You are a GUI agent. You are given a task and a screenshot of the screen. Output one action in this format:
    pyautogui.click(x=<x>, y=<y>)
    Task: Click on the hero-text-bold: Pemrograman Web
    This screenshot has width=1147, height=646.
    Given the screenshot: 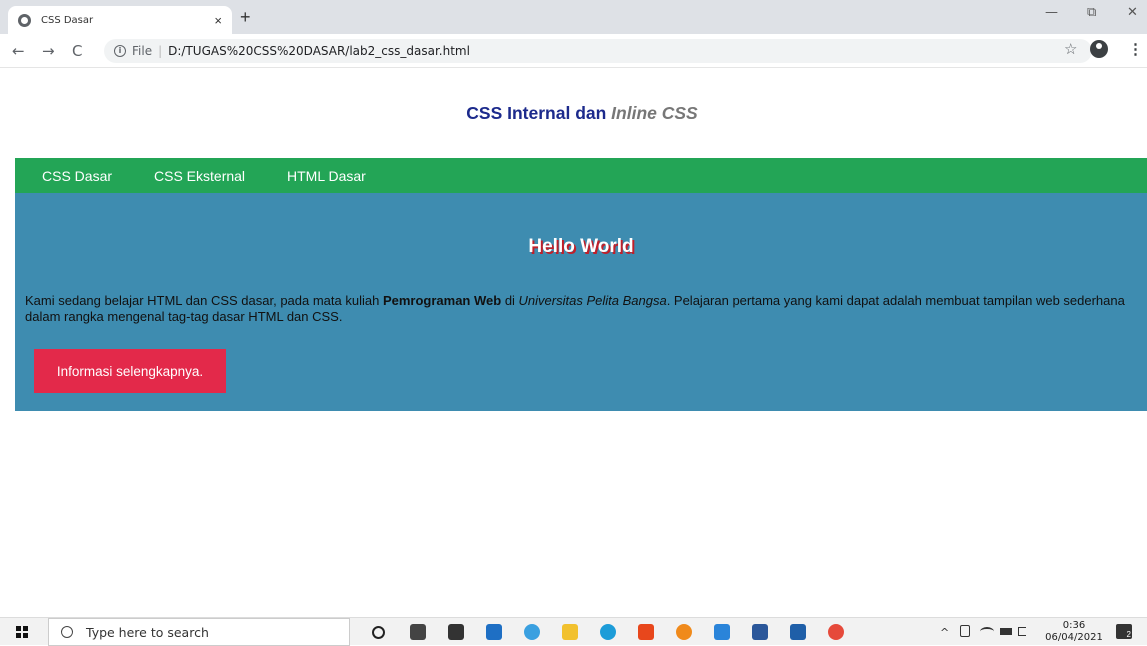 What is the action you would take?
    pyautogui.click(x=442, y=300)
    